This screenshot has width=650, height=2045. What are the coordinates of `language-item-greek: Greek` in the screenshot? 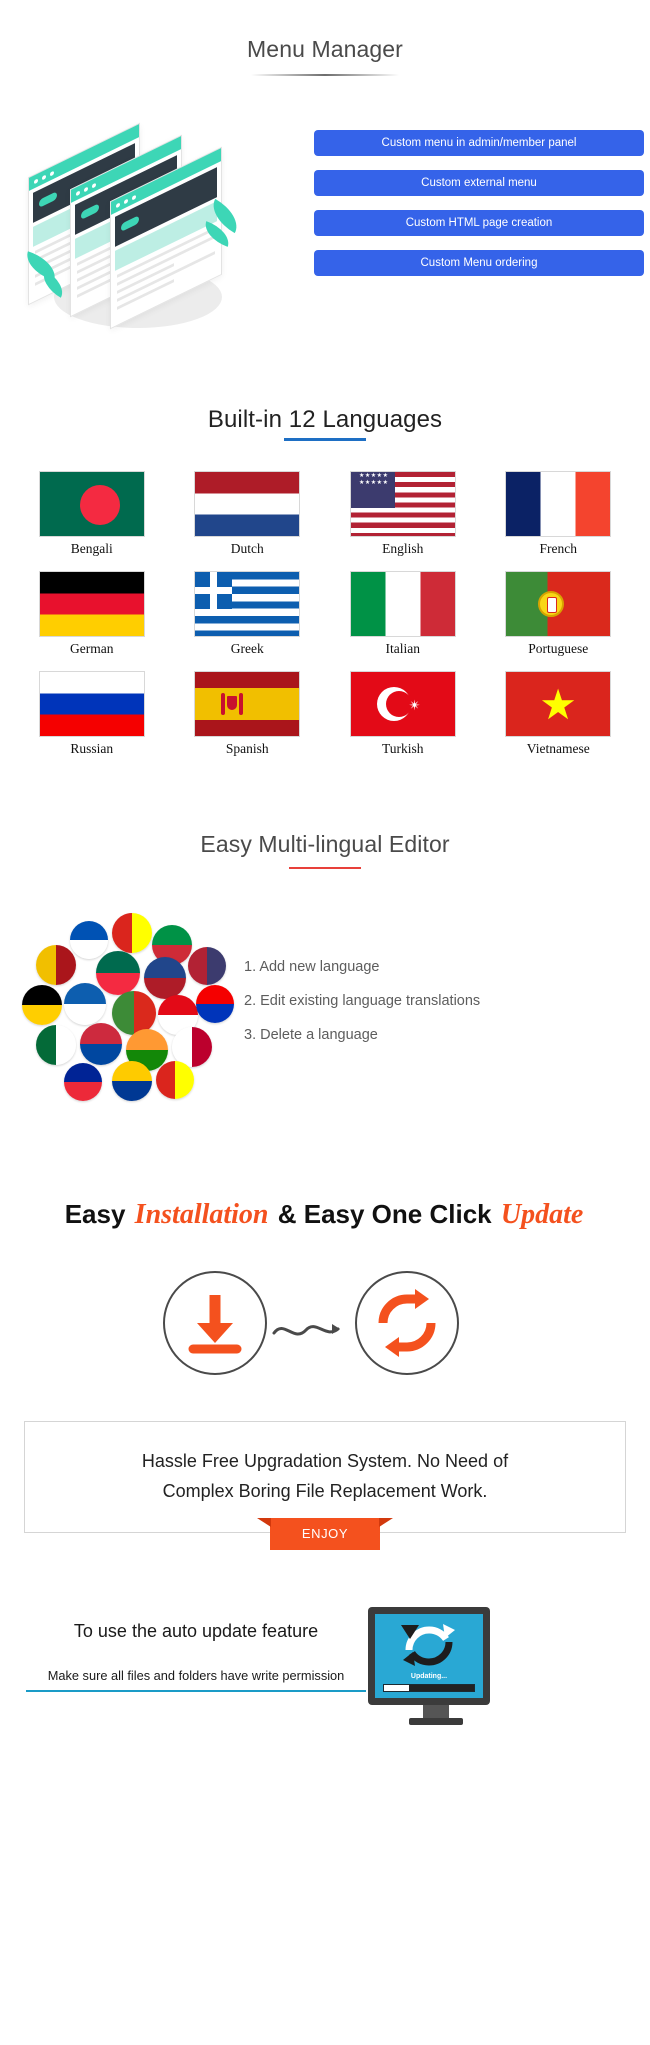 It's located at (248, 614).